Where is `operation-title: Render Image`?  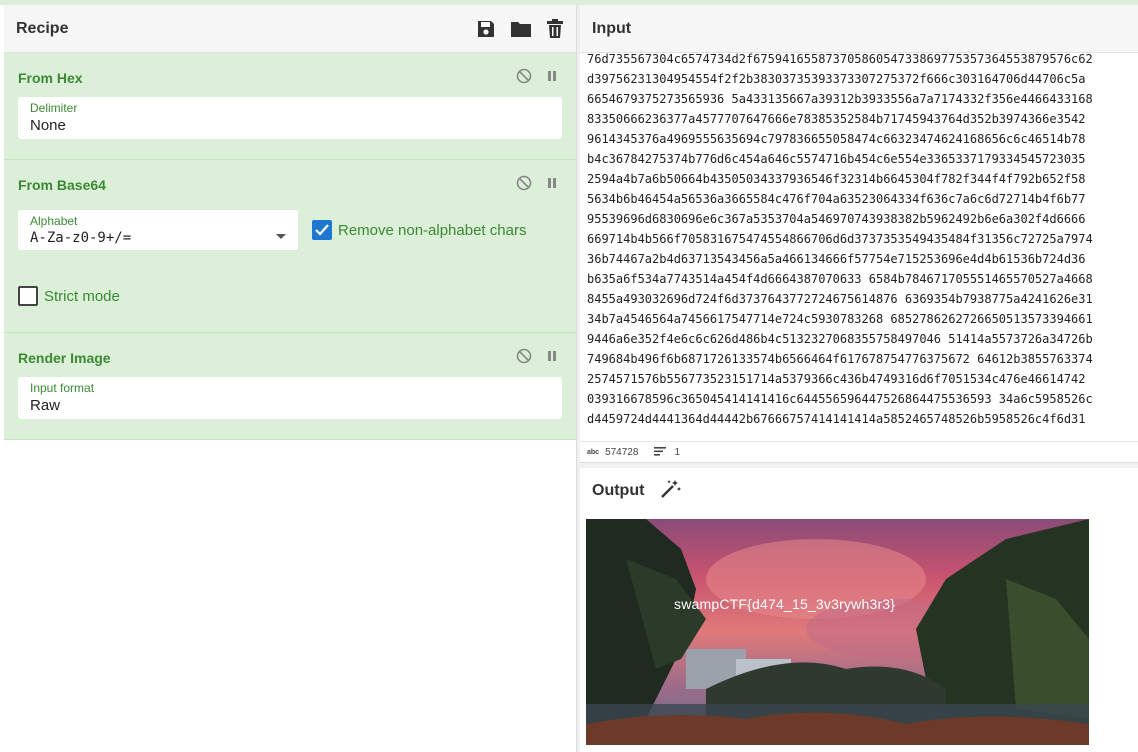
operation-title: Render Image is located at coordinates (64, 358).